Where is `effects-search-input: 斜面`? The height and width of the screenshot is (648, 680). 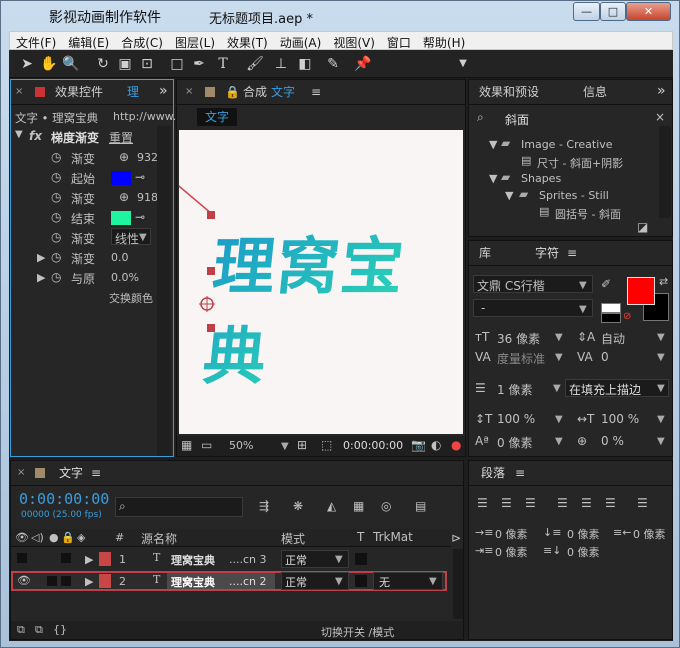 effects-search-input: 斜面 is located at coordinates (517, 119).